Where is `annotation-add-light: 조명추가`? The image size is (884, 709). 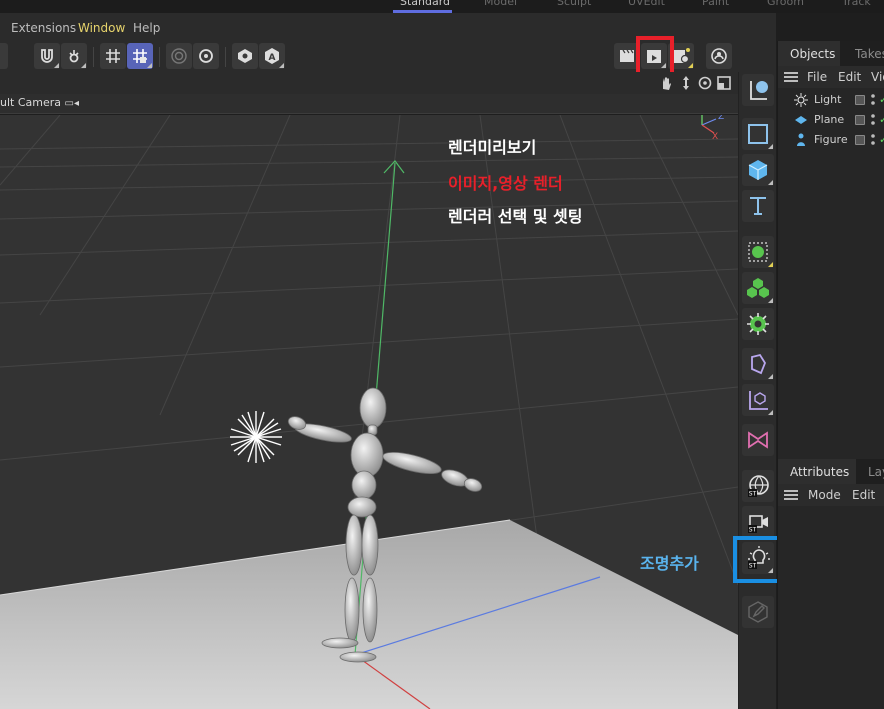 annotation-add-light: 조명추가 is located at coordinates (669, 563).